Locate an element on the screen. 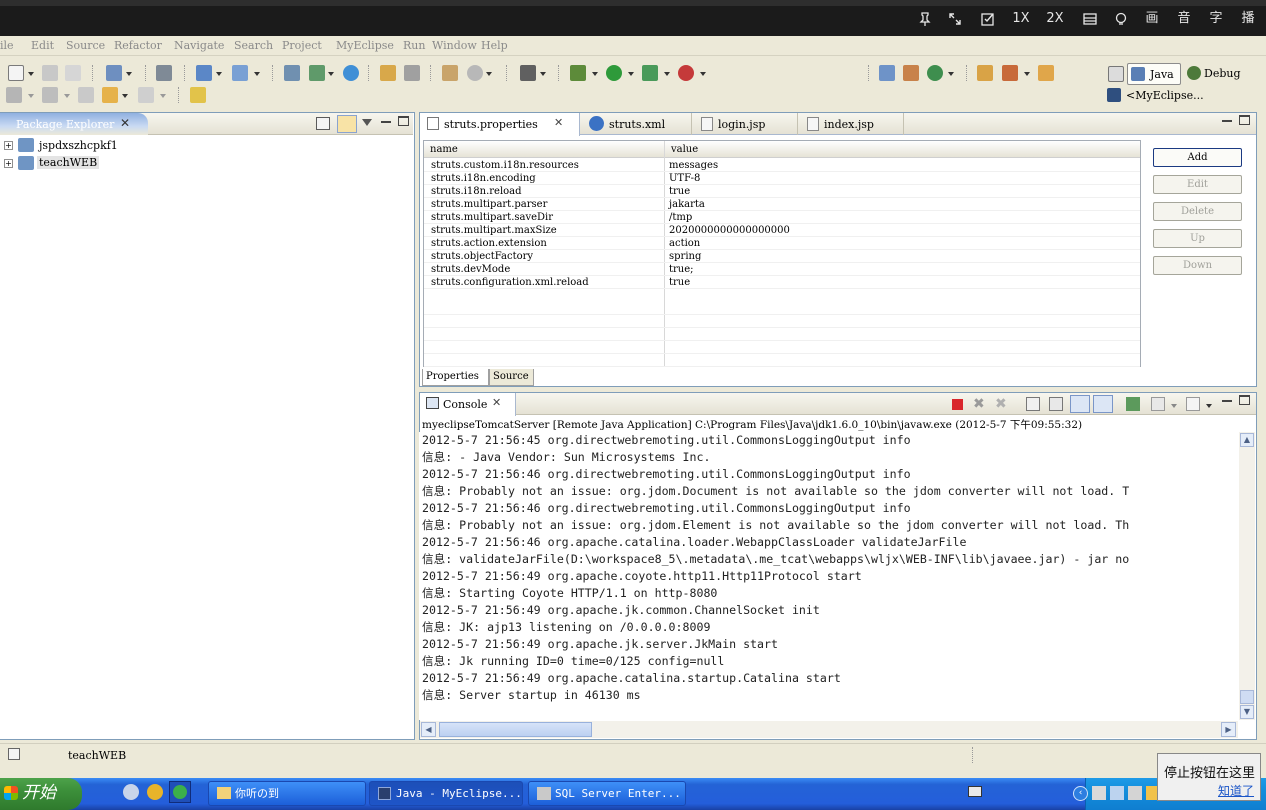 Image resolution: width=1266 pixels, height=810 pixels. show-on-output-icon is located at coordinates (1080, 404).